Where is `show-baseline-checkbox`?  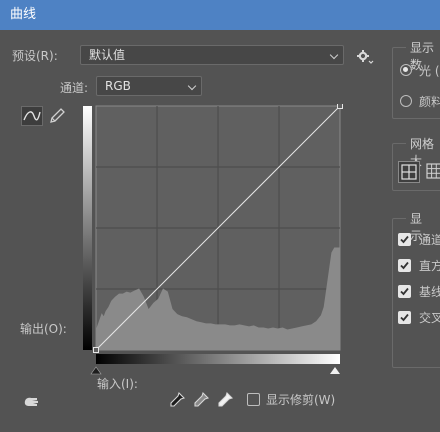
show-baseline-checkbox is located at coordinates (404, 291).